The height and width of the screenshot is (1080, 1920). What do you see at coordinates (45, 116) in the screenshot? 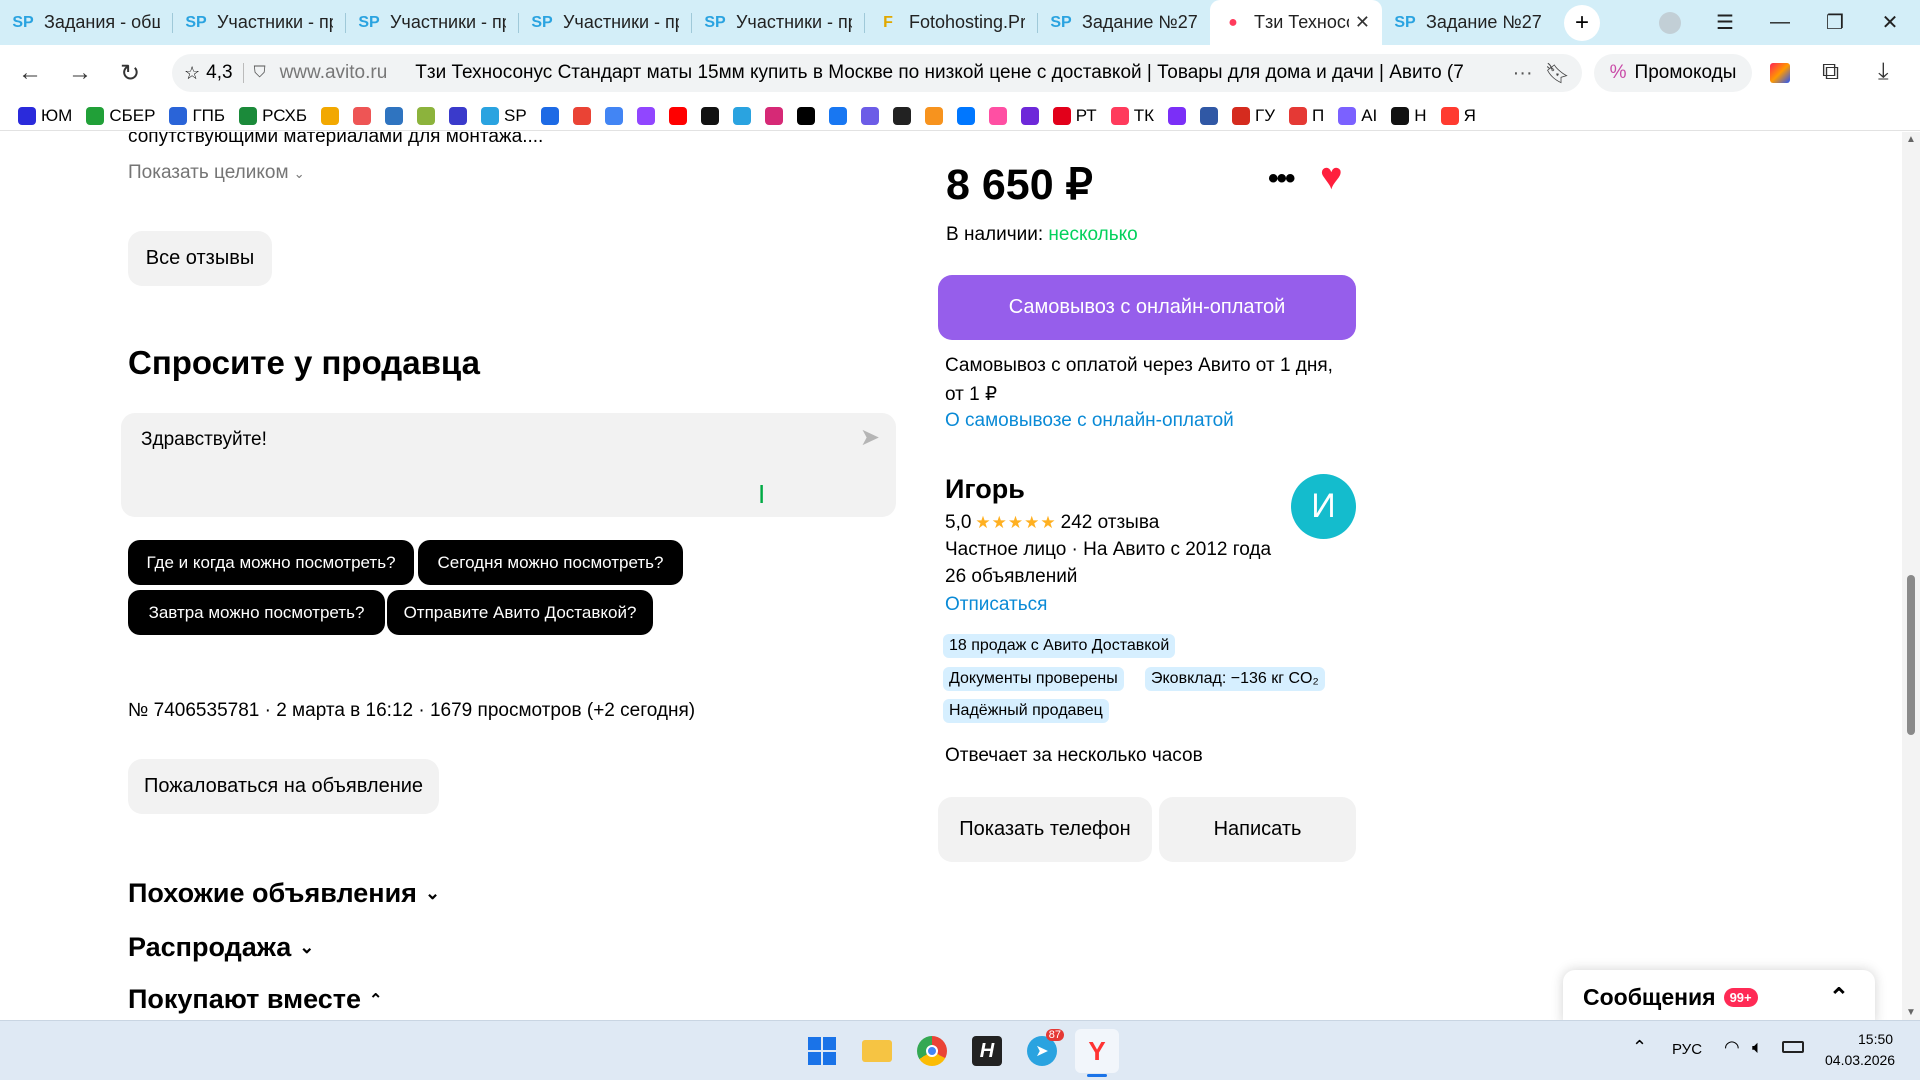
I see `bookmark-item: ЮМ` at bounding box center [45, 116].